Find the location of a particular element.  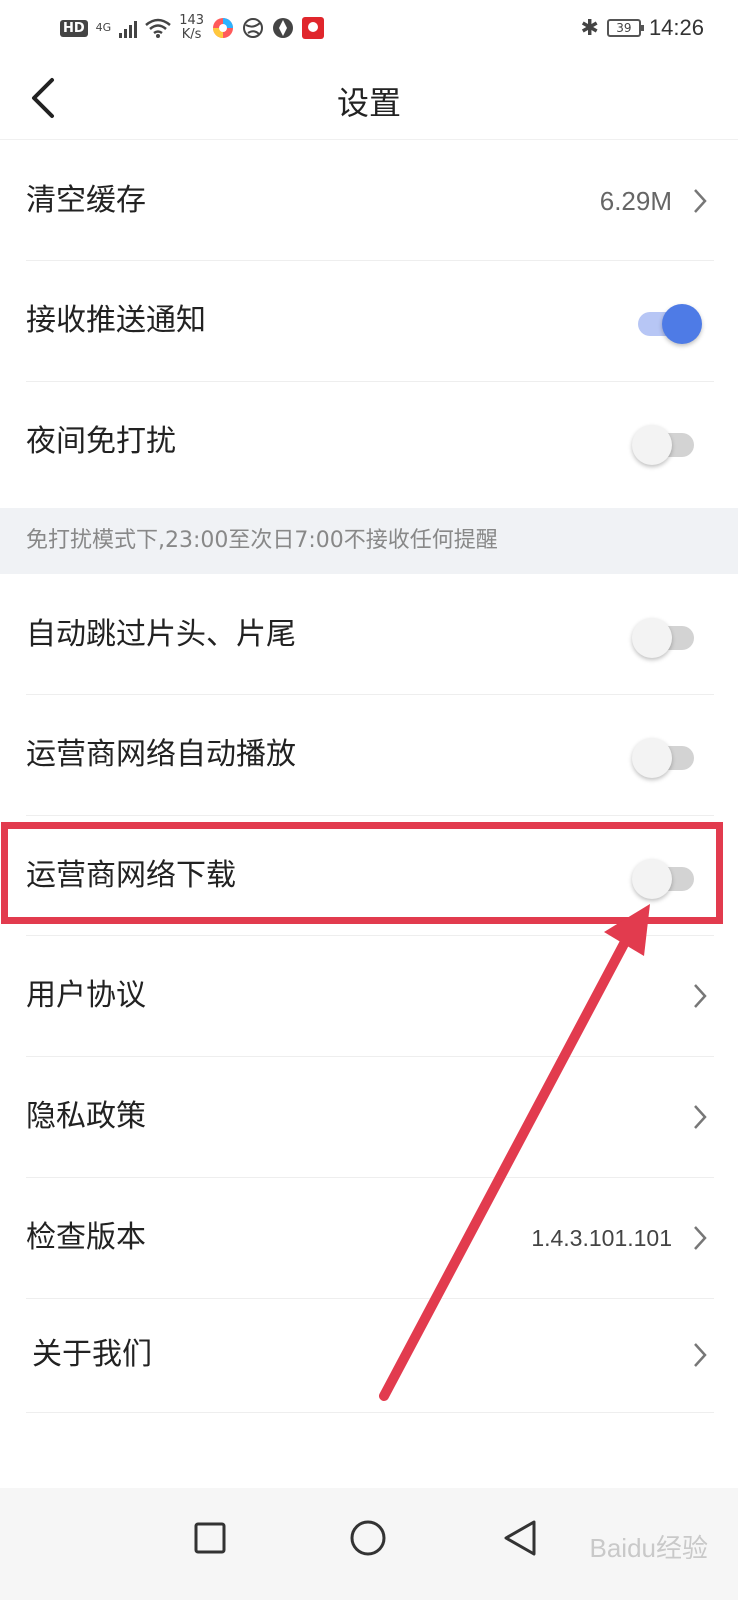

signal-icon is located at coordinates (128, 28).